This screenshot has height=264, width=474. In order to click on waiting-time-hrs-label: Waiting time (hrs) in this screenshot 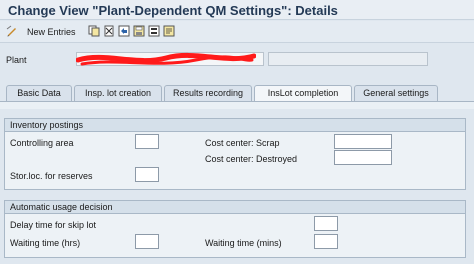, I will do `click(45, 243)`.